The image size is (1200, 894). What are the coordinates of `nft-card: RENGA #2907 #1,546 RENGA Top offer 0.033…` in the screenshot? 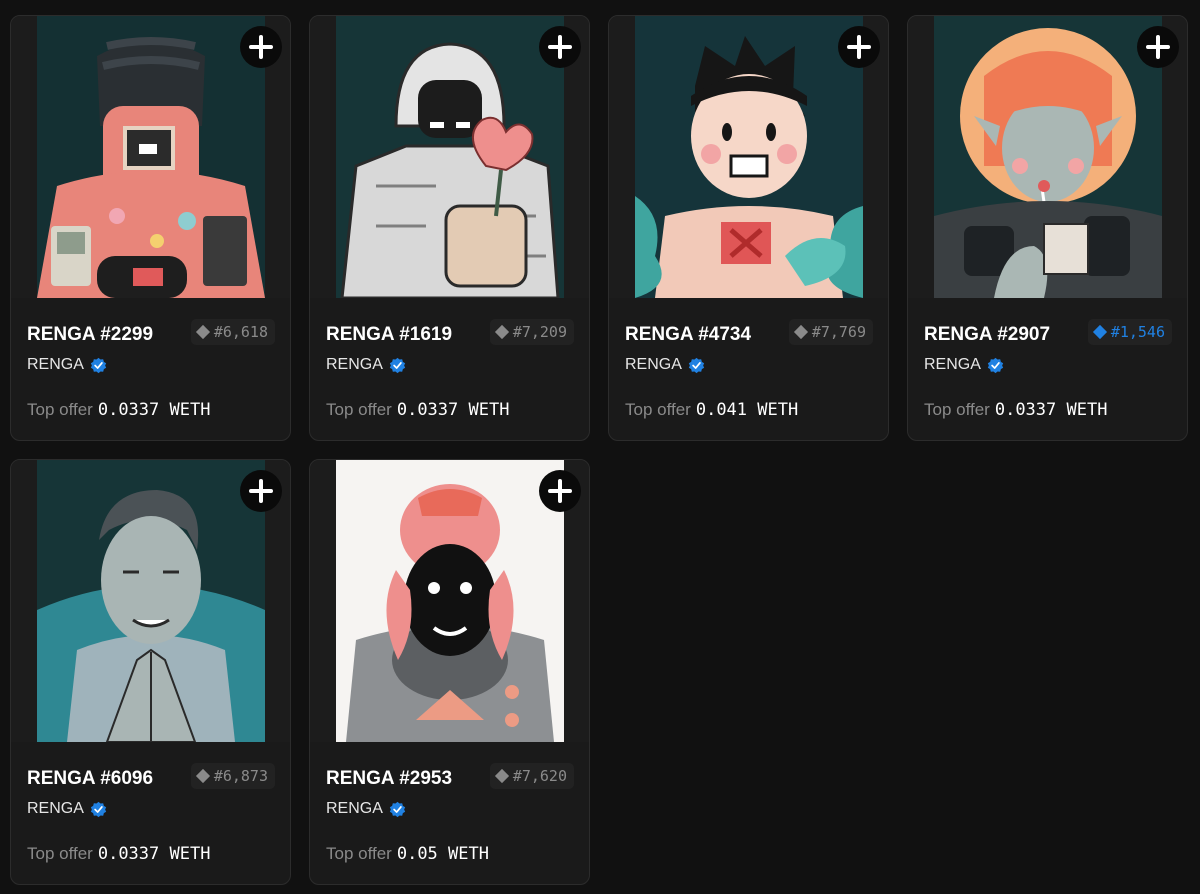 It's located at (1047, 228).